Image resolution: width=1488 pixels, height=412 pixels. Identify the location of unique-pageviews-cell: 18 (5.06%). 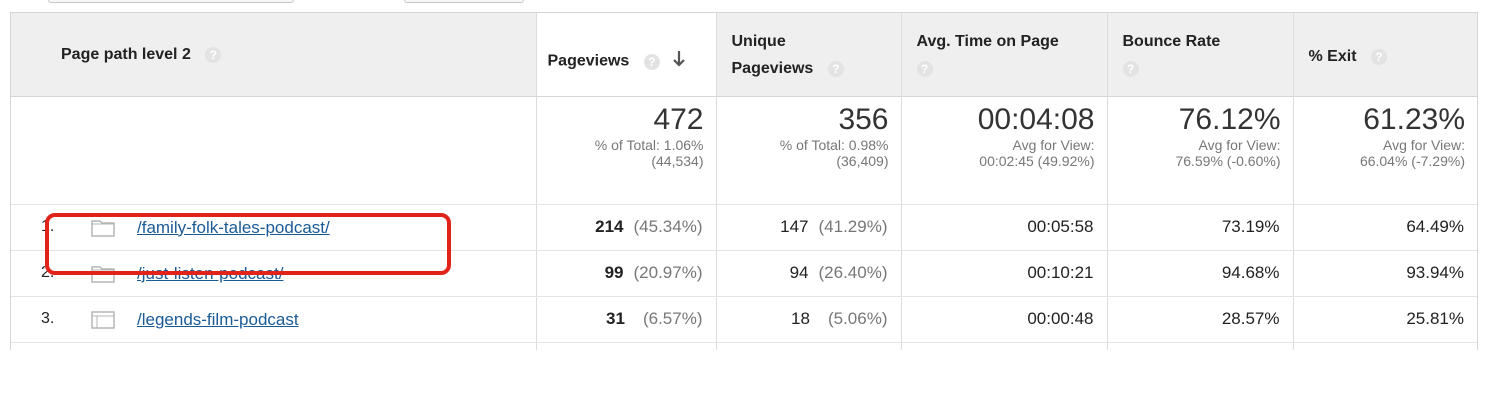
(809, 319).